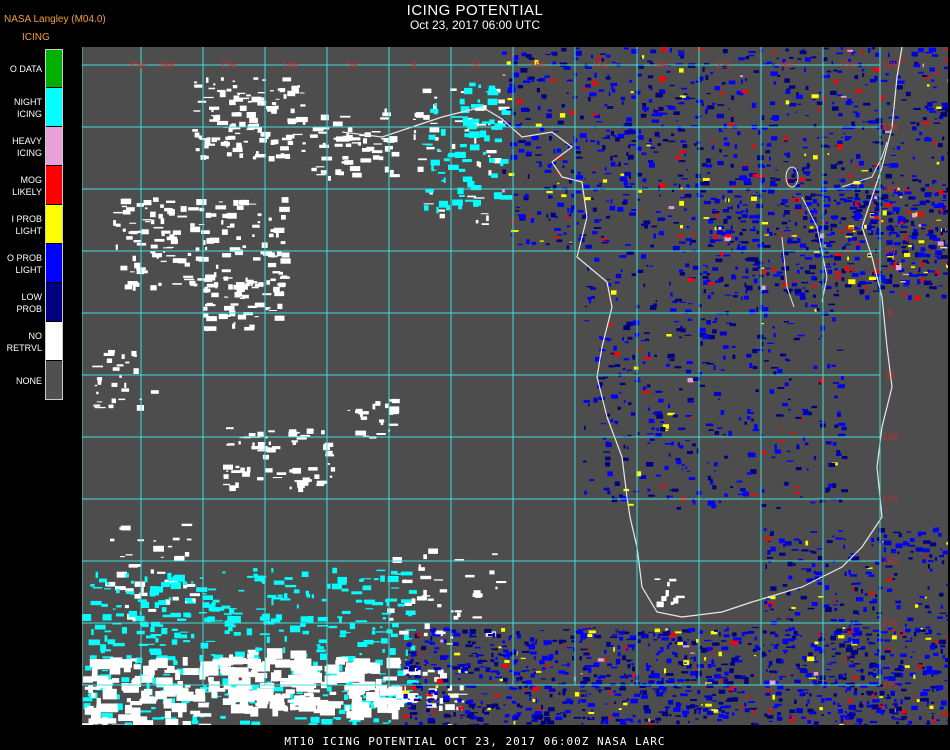  Describe the element at coordinates (890, 438) in the screenshot. I see `latitude-label: 10S` at that location.